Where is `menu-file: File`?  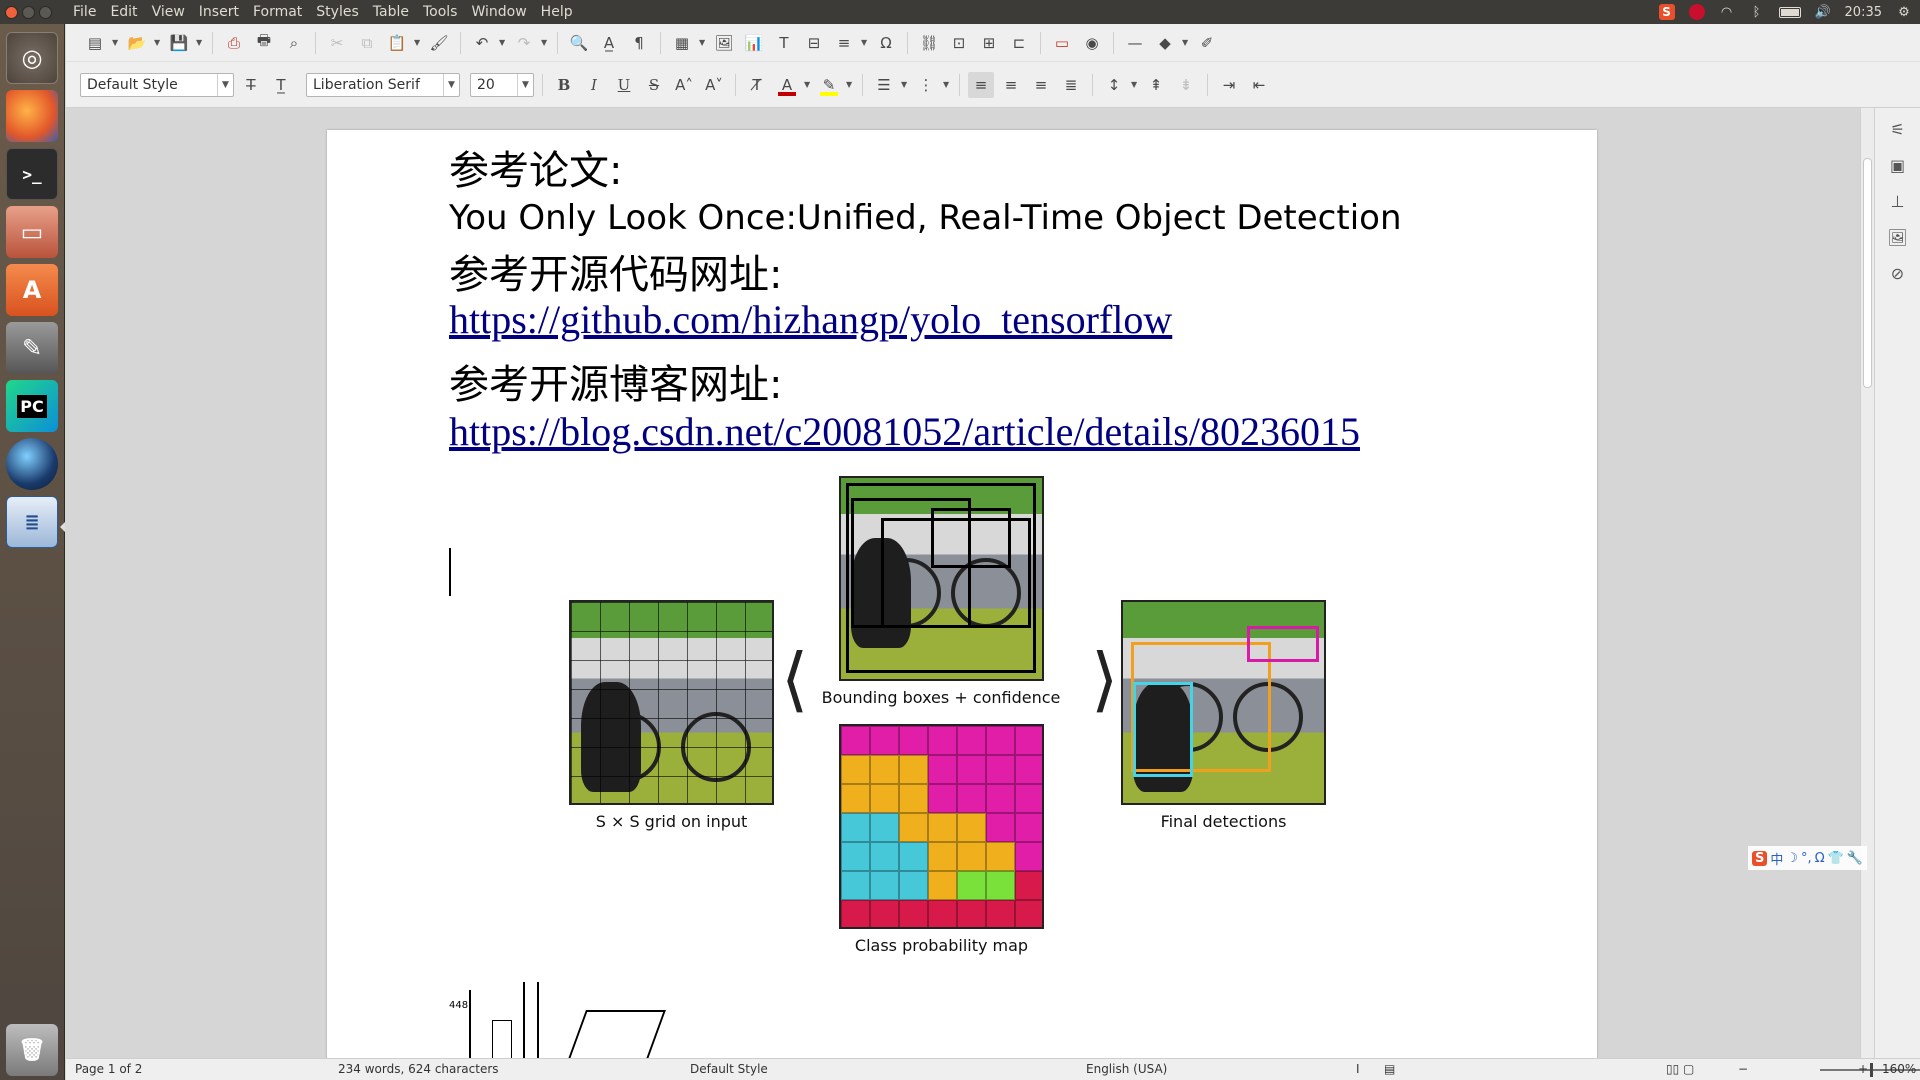
menu-file: File is located at coordinates (84, 12).